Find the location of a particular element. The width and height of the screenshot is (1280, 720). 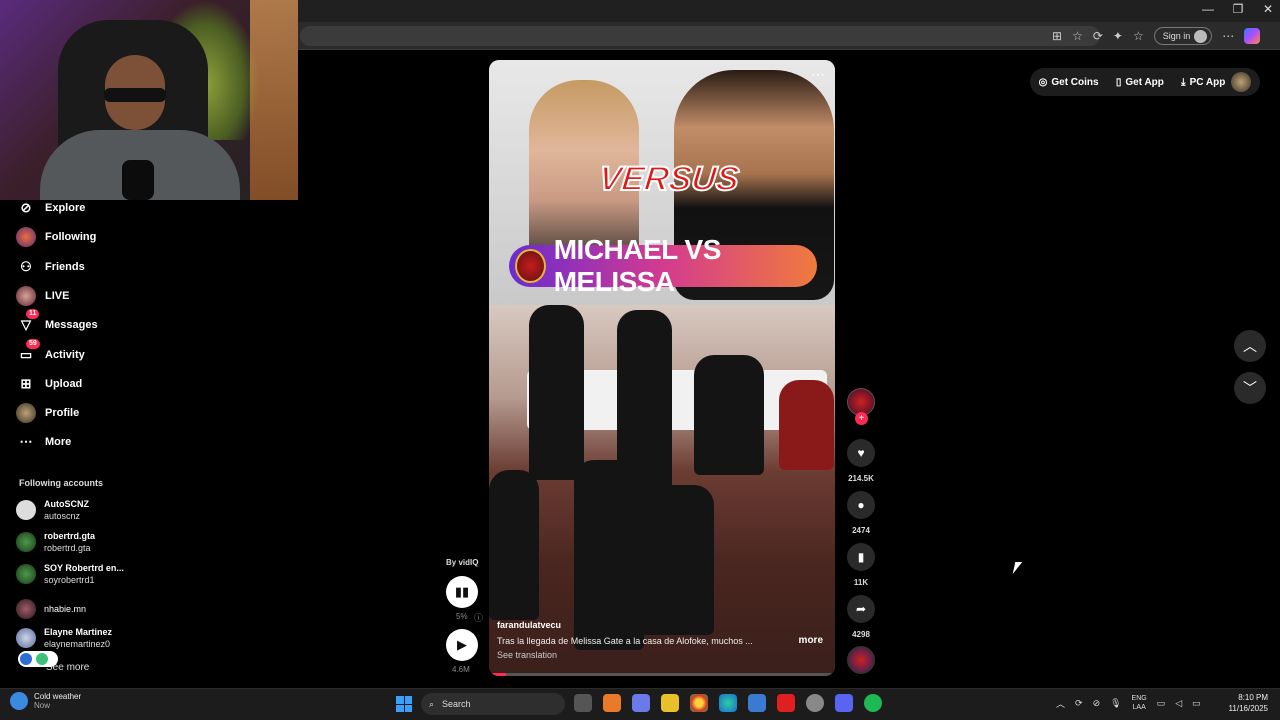

video-overlay-word: VERSUS is located at coordinates (669, 179).